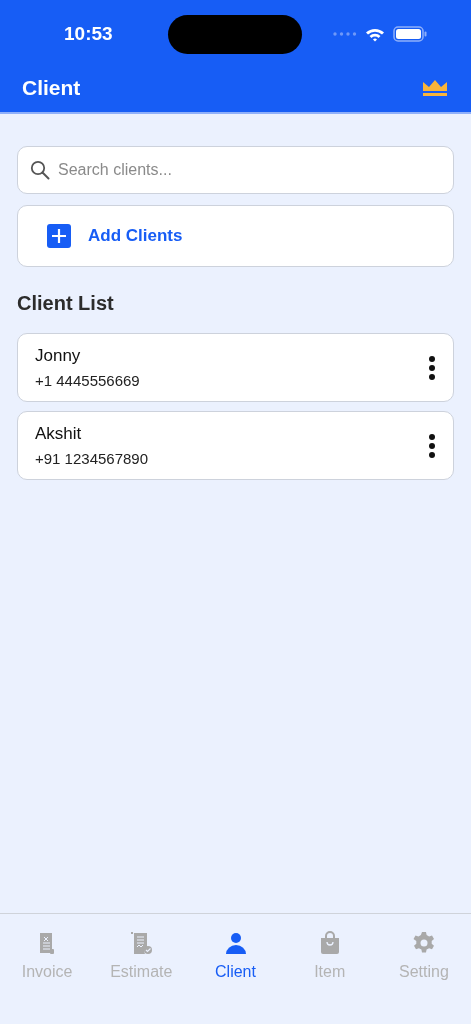 Image resolution: width=471 pixels, height=1024 pixels. I want to click on screen-title: Client, so click(51, 88).